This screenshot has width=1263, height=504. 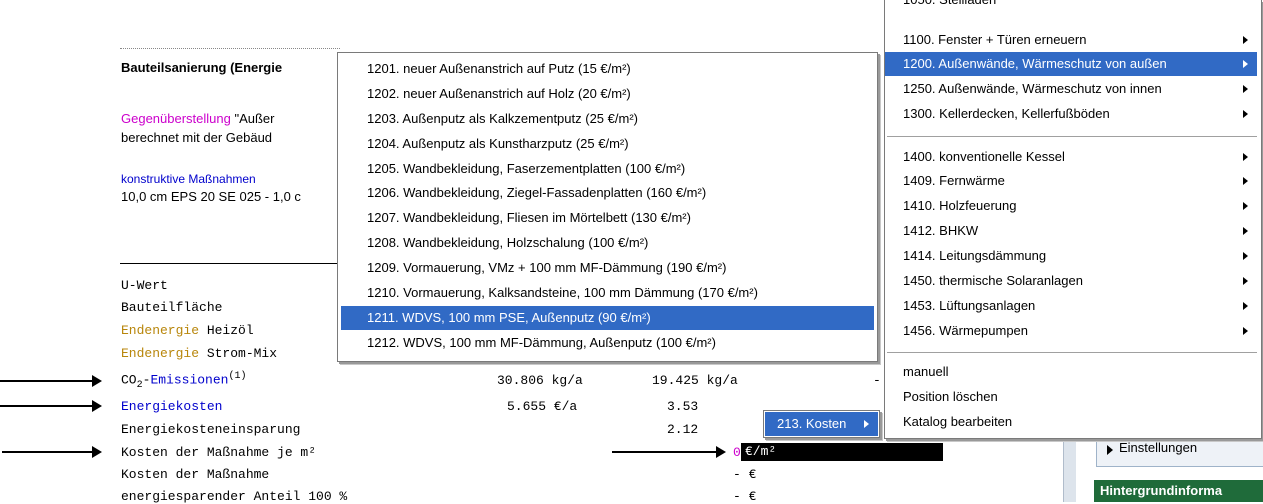 I want to click on kosten-massnahme-value: - €, so click(x=745, y=474).